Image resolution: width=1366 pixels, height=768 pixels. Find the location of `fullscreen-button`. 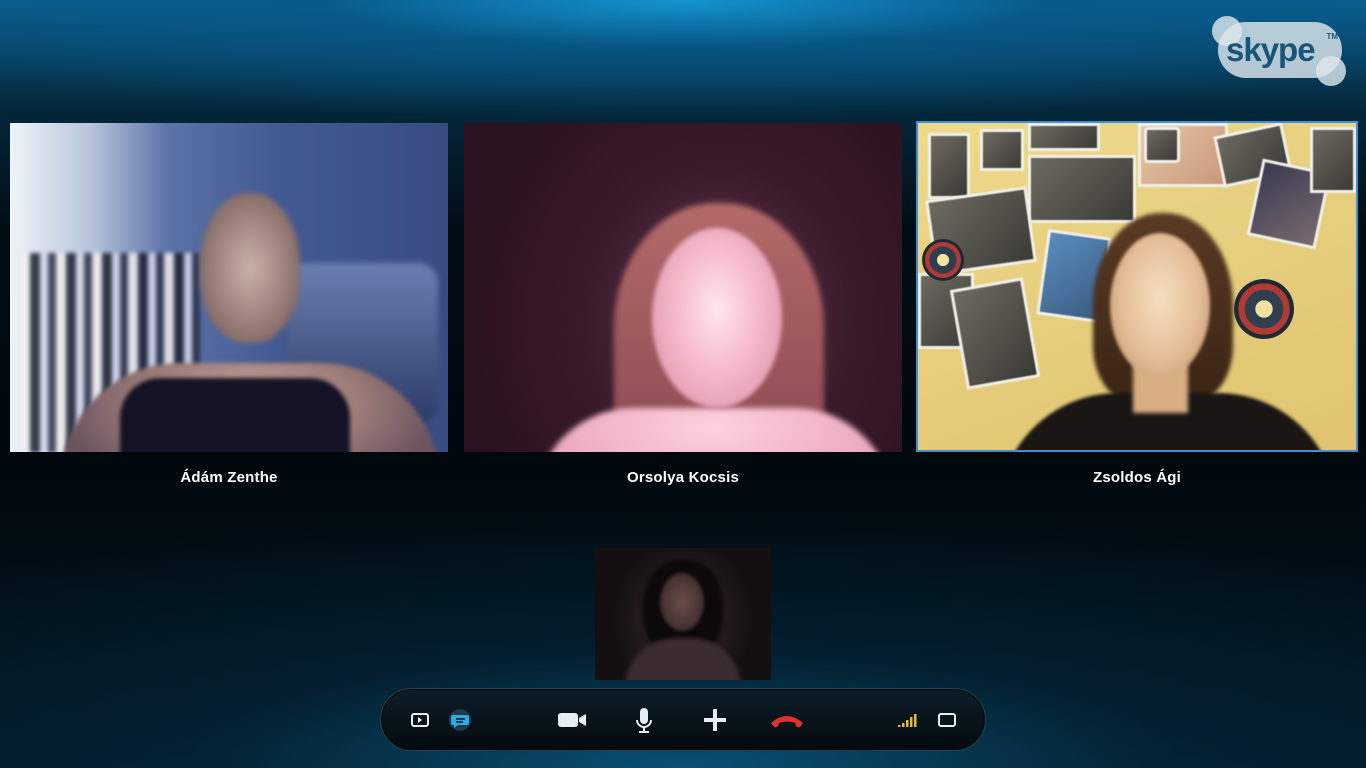

fullscreen-button is located at coordinates (947, 720).